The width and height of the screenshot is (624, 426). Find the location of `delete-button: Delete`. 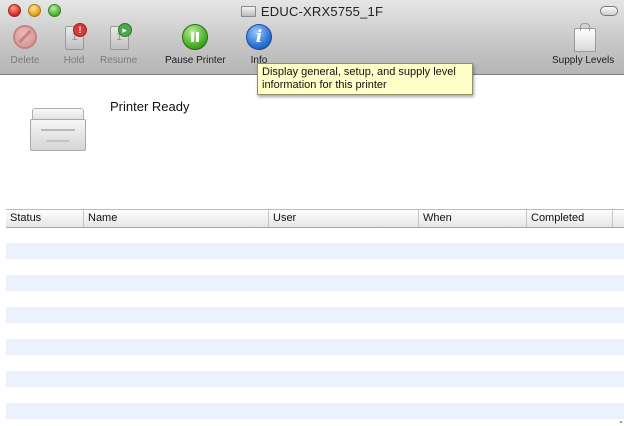

delete-button: Delete is located at coordinates (25, 44).